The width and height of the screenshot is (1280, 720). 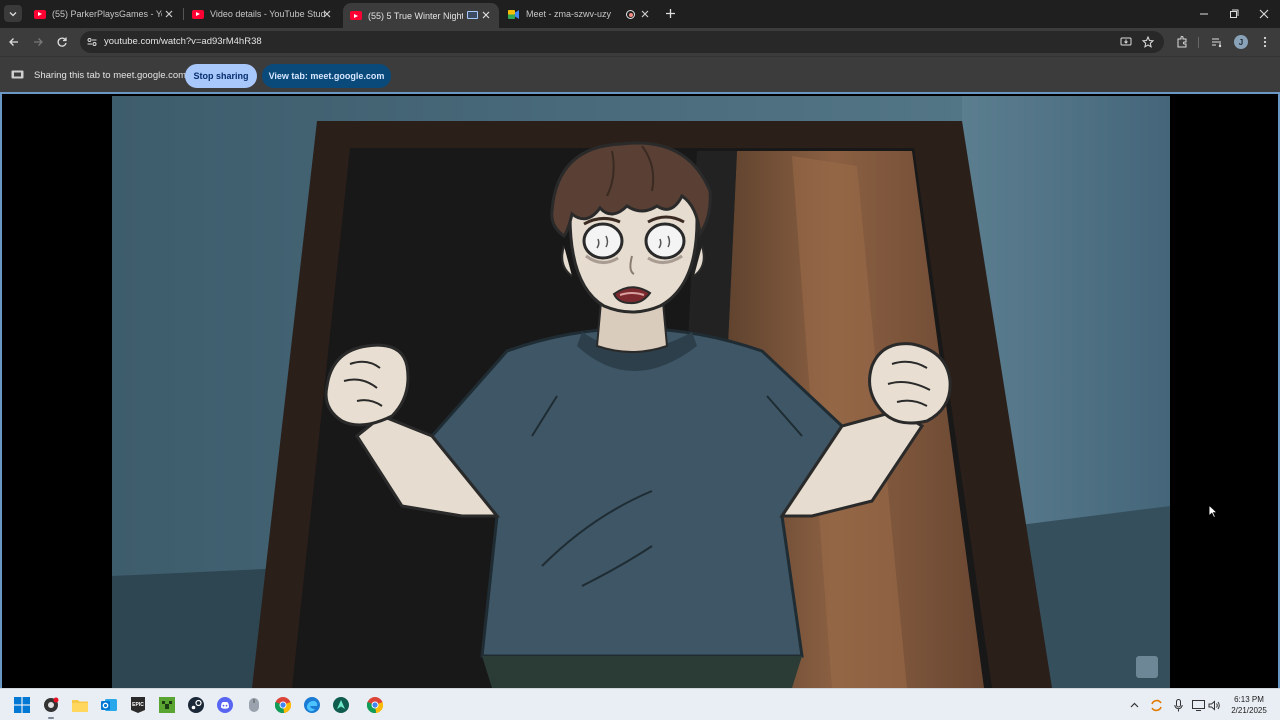 I want to click on site-info-icon, so click(x=92, y=42).